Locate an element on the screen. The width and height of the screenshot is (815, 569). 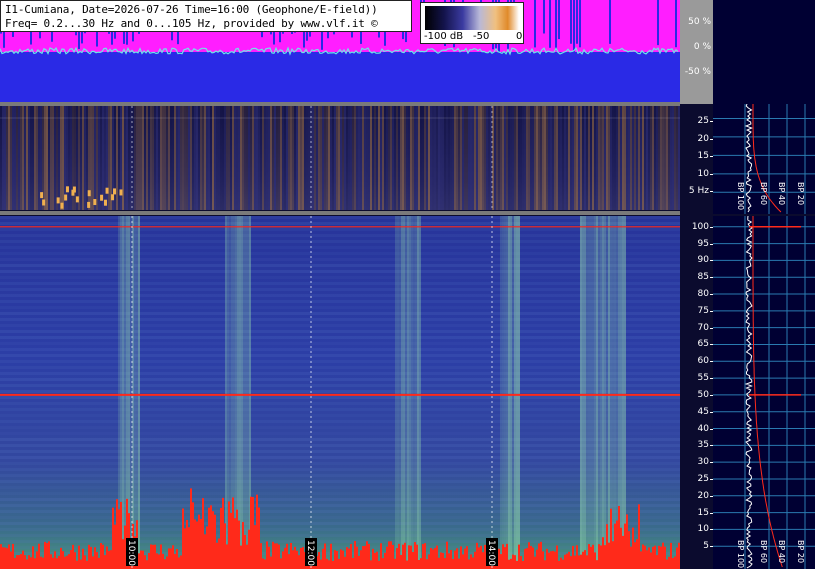
frequency-tick-label: 15 is located at coordinates (703, 512).